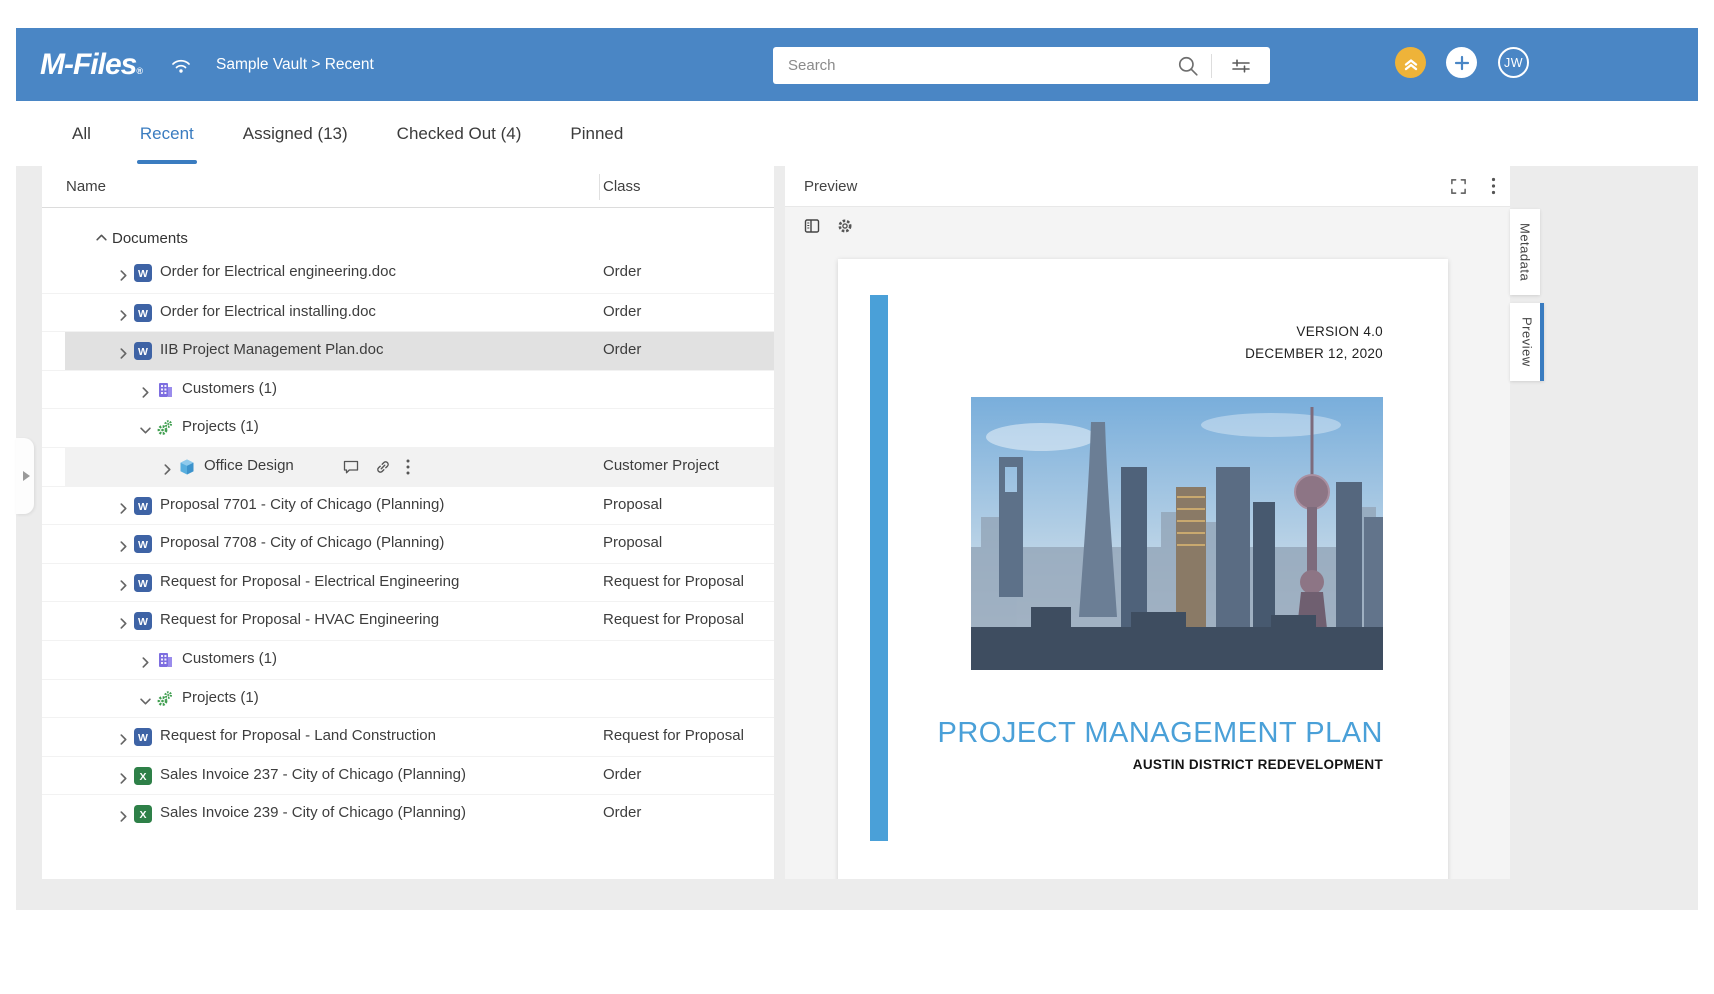  Describe the element at coordinates (1188, 65) in the screenshot. I see `search-icon` at that location.